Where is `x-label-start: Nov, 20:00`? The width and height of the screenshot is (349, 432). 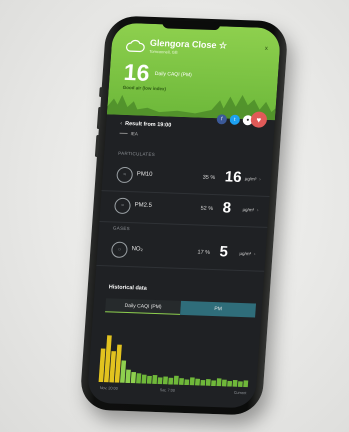
x-label-start: Nov, 20:00 is located at coordinates (108, 388).